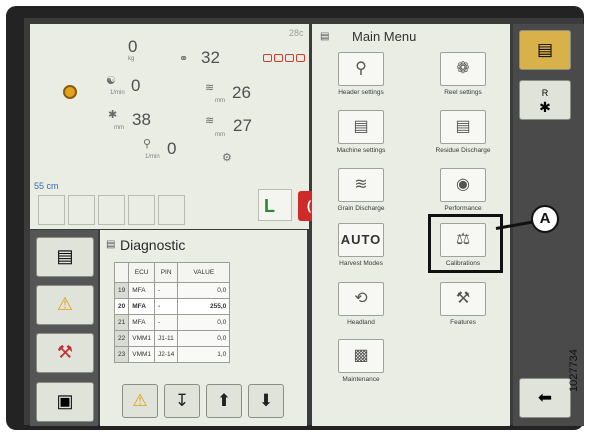  Describe the element at coordinates (361, 322) in the screenshot. I see `menu-item-label: Headland` at that location.